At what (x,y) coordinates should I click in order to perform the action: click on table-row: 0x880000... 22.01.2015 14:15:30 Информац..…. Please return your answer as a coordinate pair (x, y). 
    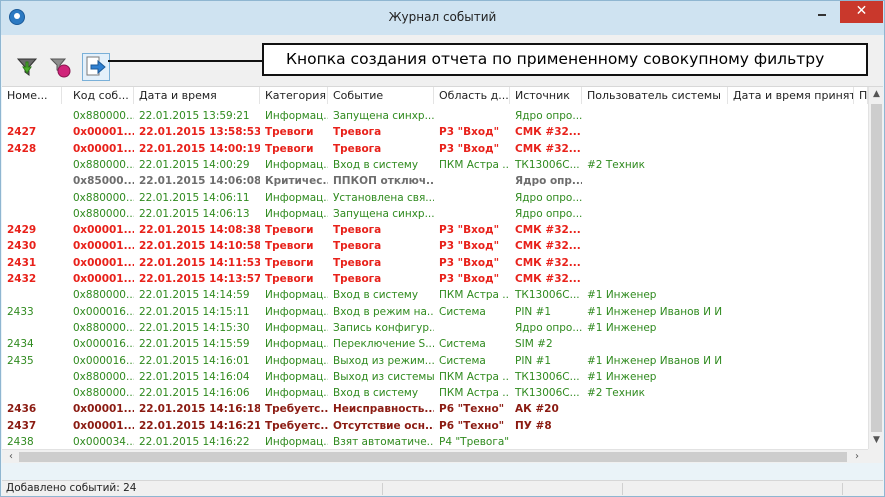
    Looking at the image, I should click on (435, 328).